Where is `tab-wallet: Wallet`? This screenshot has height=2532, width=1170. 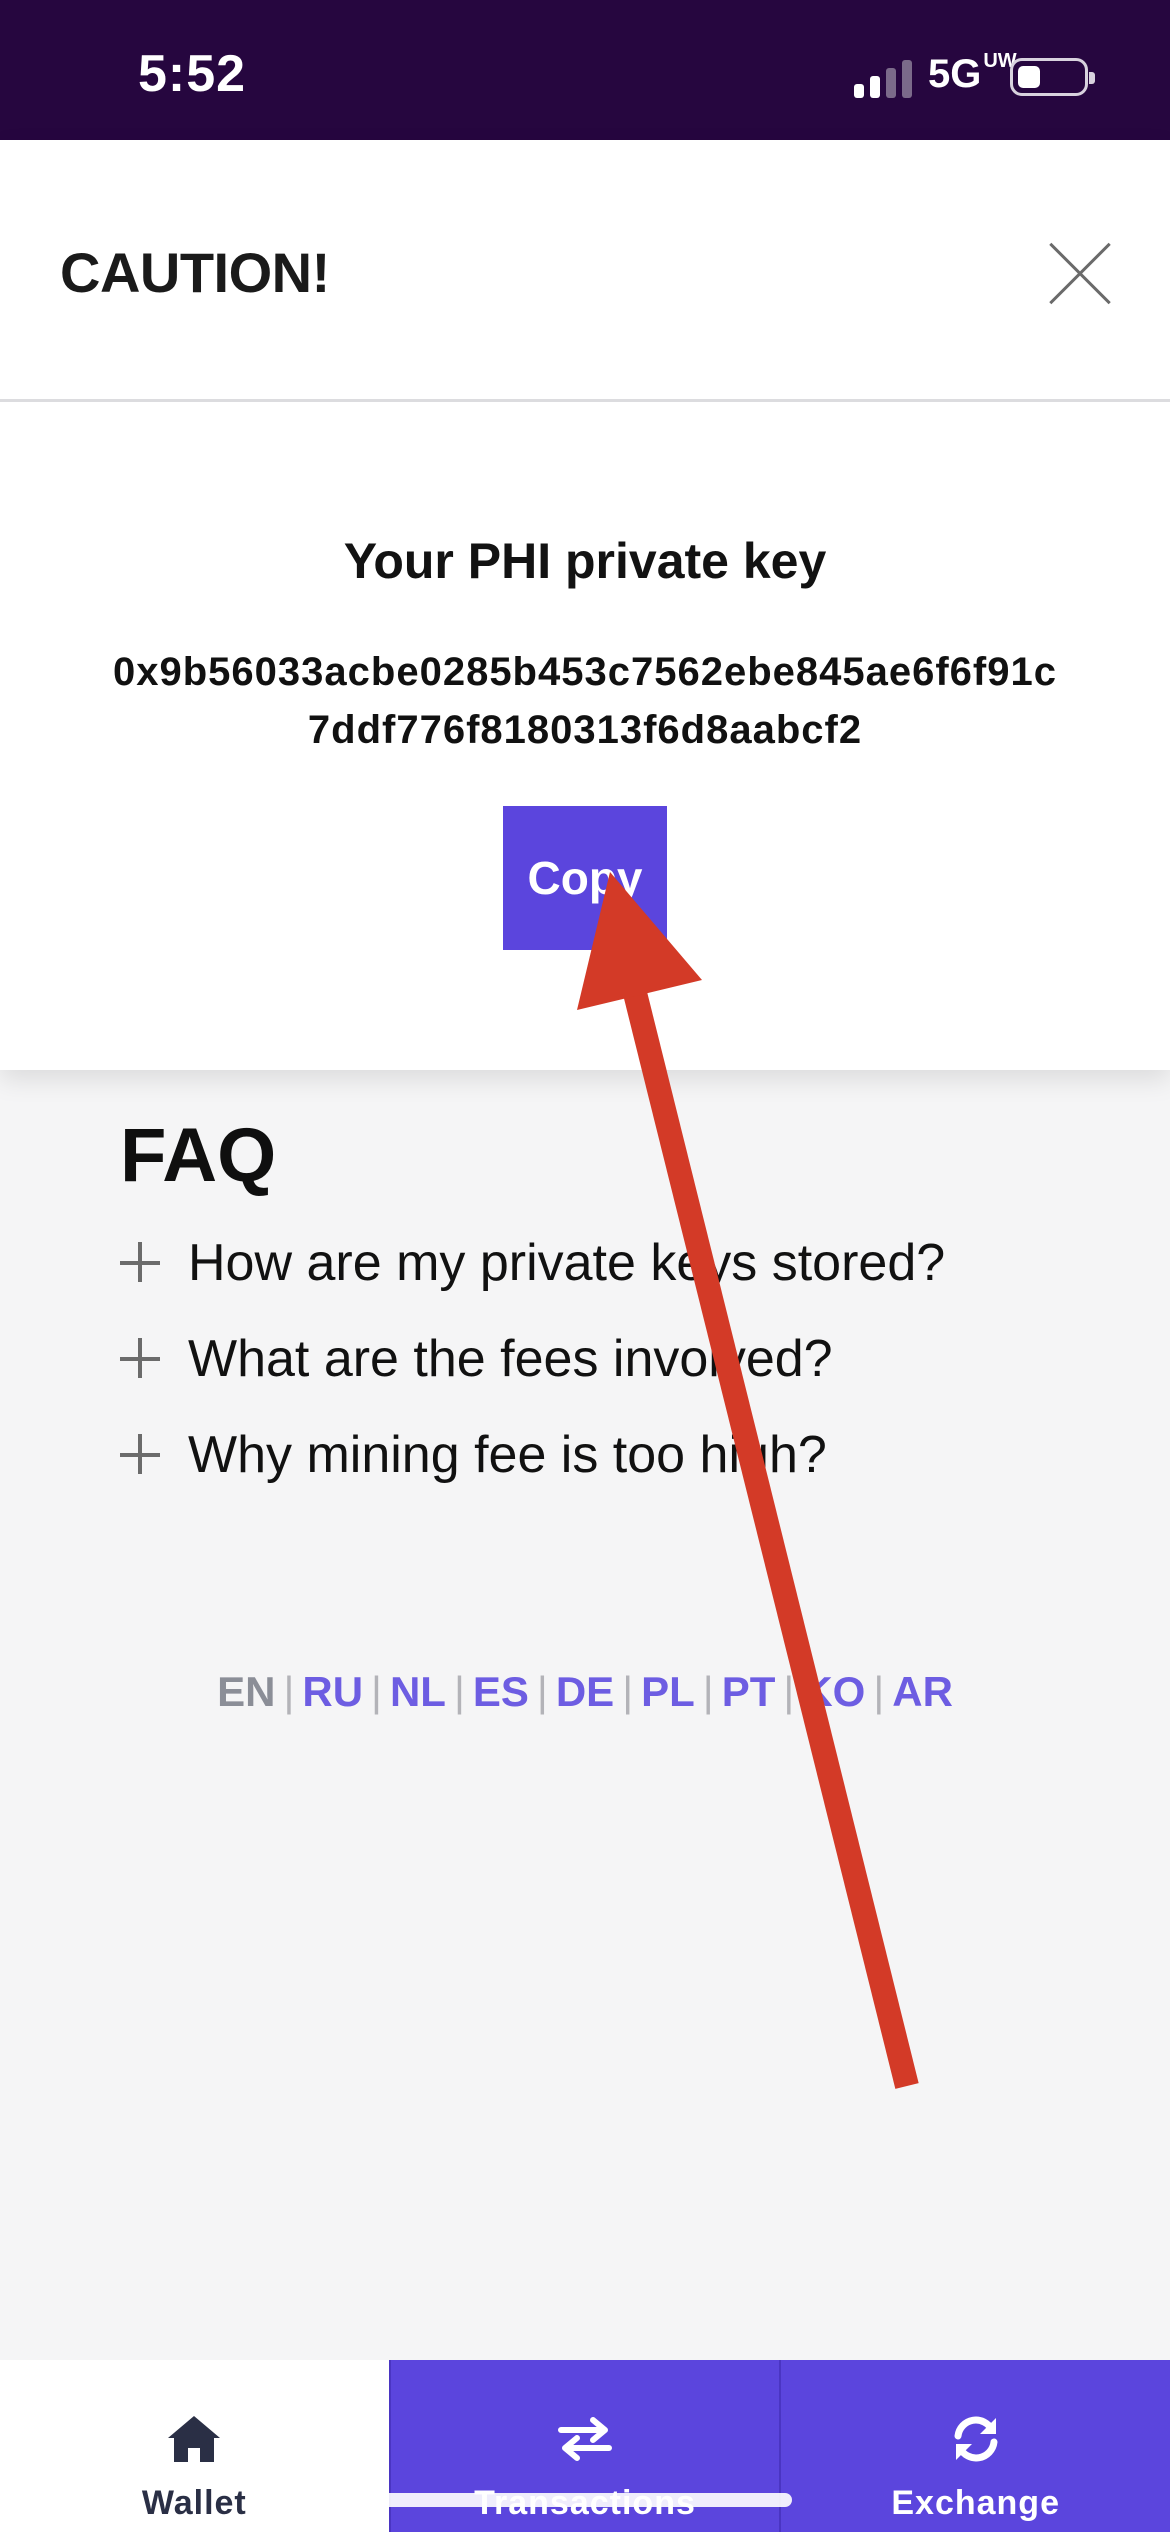 tab-wallet: Wallet is located at coordinates (194, 2446).